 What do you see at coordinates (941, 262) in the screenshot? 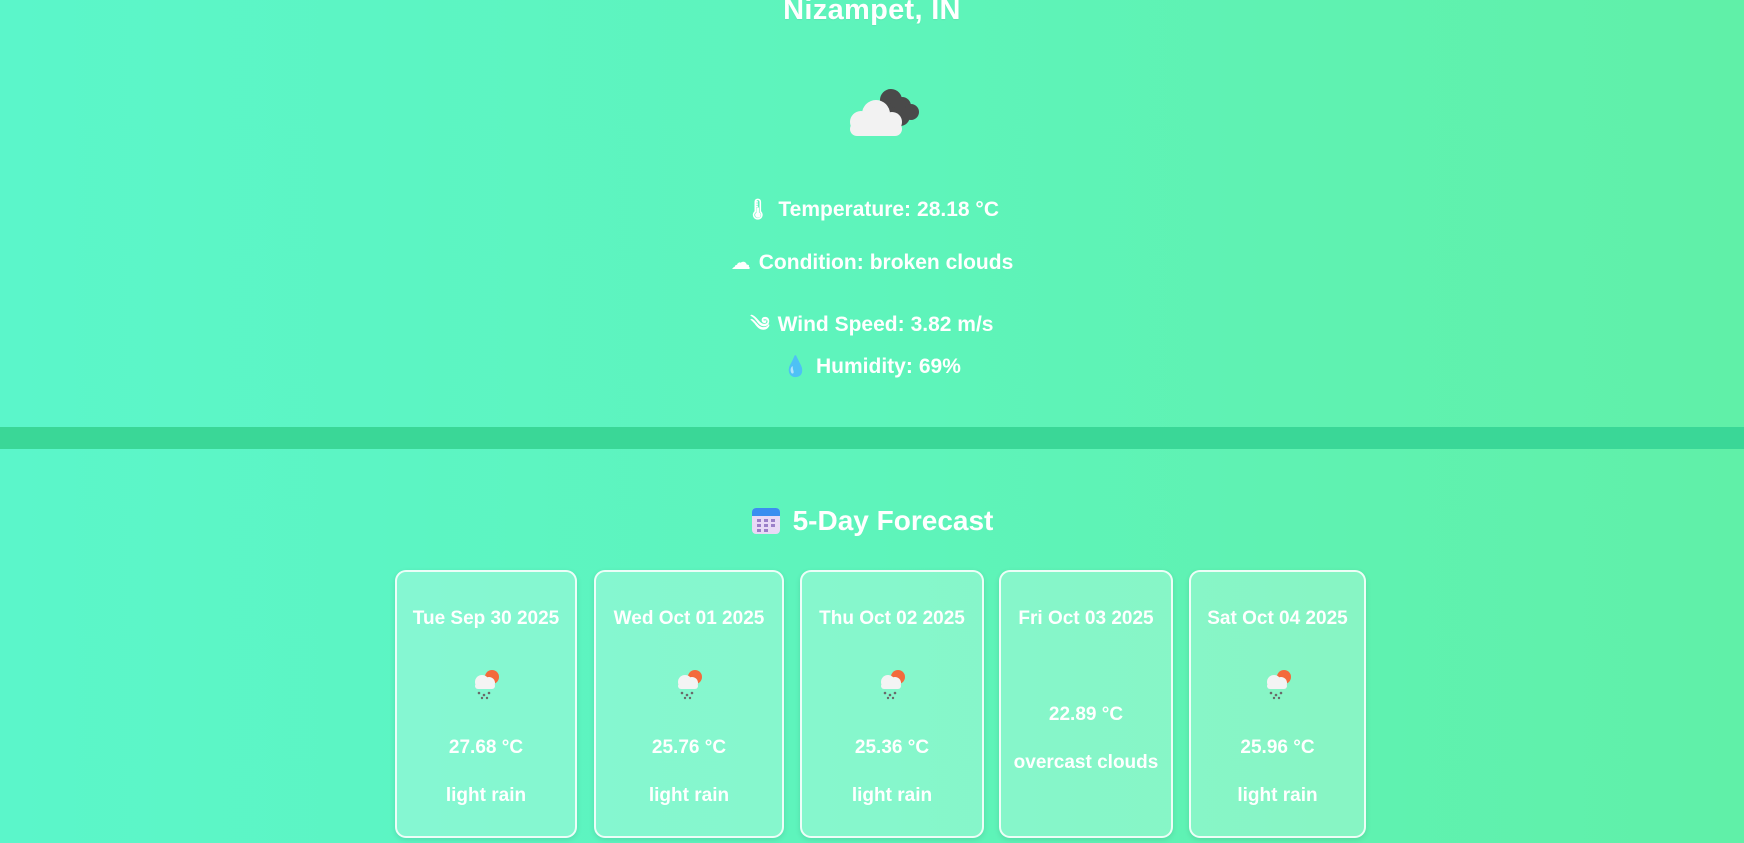
I see `condition-value: broken clouds` at bounding box center [941, 262].